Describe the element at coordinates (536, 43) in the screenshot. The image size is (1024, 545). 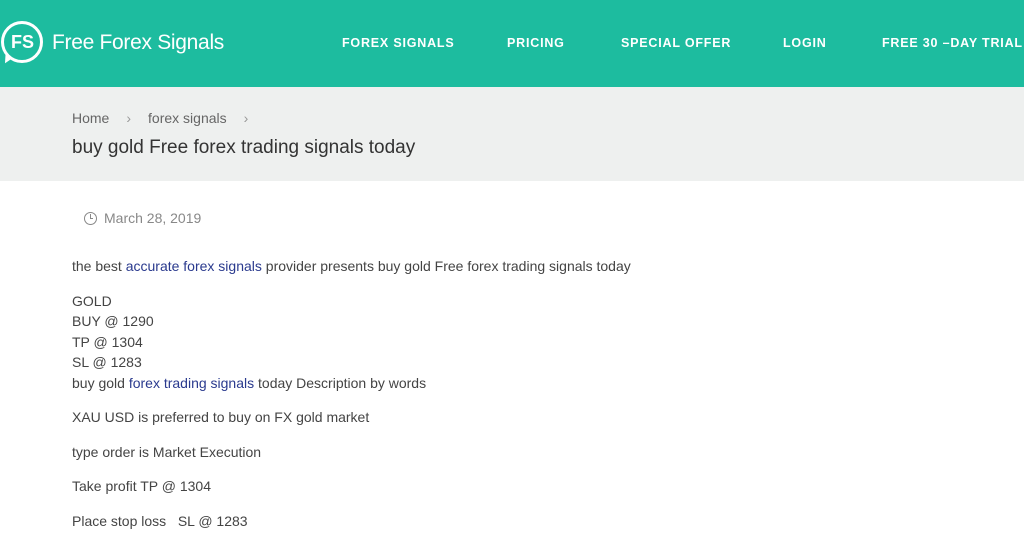
I see `nav-item-pricing: PRICING` at that location.